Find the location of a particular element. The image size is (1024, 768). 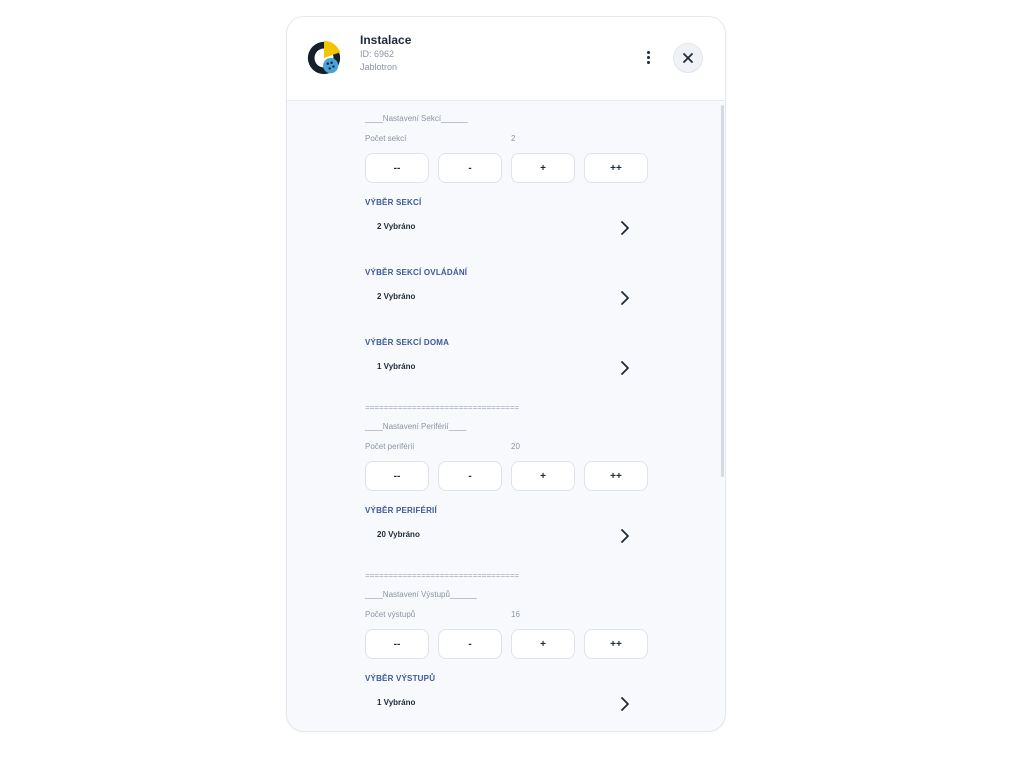

stepper-periferie: -- - + ++ is located at coordinates (507, 476).